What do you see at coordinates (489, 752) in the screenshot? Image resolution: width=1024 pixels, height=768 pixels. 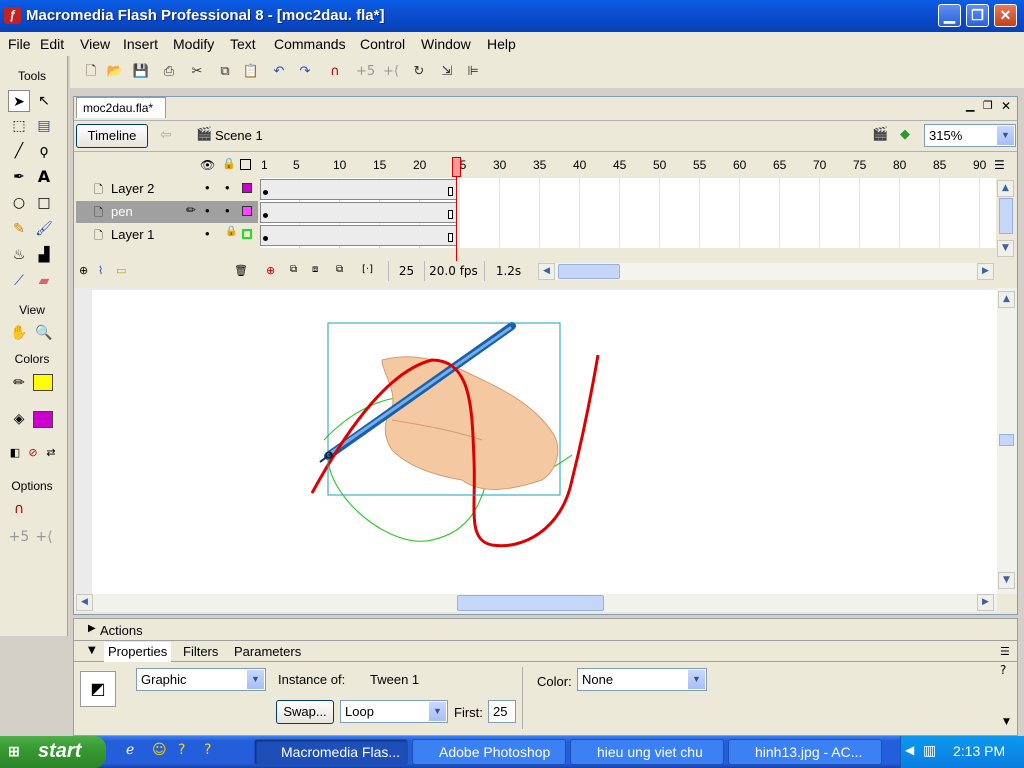 I see `task-photoshop: Adobe Photoshop` at bounding box center [489, 752].